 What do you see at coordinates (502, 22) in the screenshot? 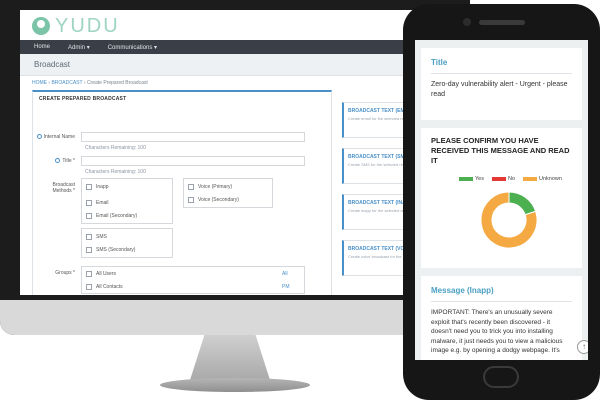
I see `speaker-grille` at bounding box center [502, 22].